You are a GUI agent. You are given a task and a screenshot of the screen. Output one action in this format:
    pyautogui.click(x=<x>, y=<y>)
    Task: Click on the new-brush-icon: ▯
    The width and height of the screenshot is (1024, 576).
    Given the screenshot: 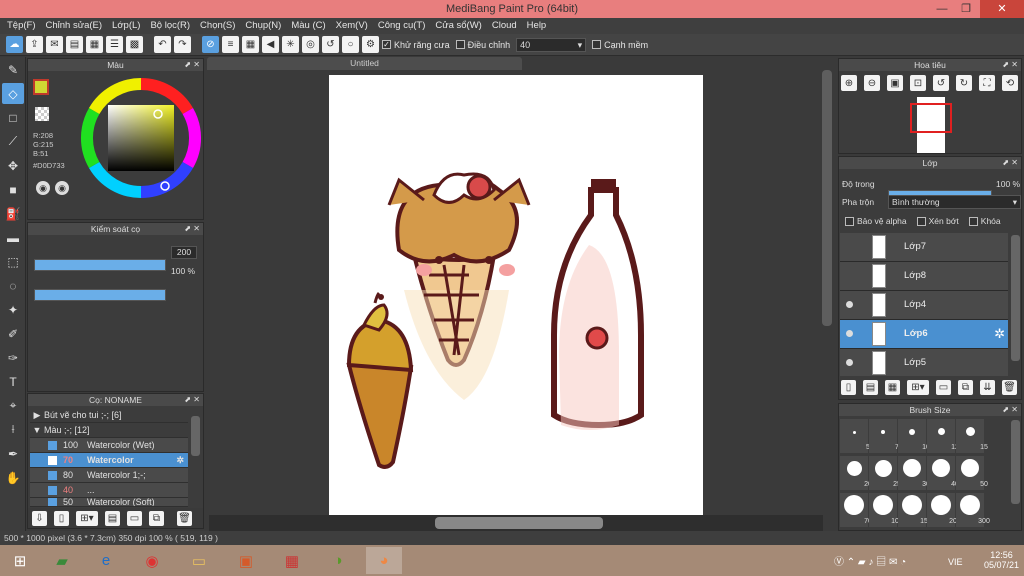 What is the action you would take?
    pyautogui.click(x=61, y=518)
    